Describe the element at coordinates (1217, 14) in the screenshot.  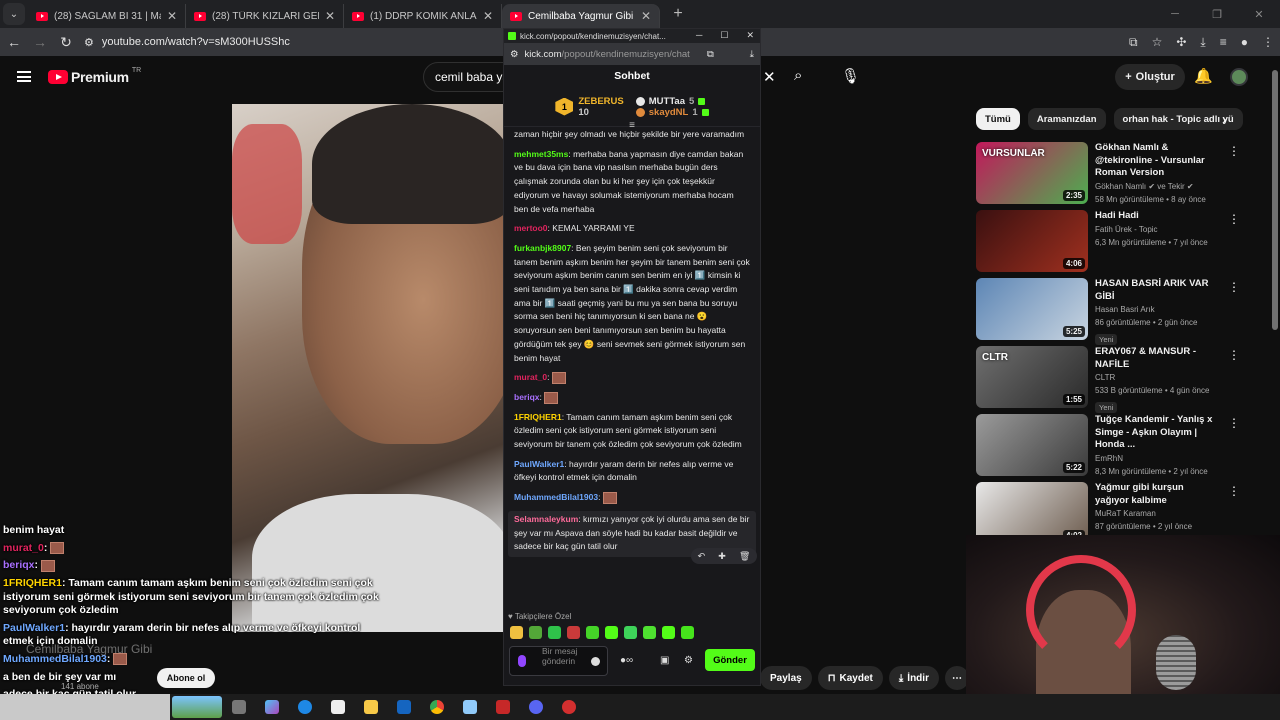
I see `maximize-icon: ❐` at that location.